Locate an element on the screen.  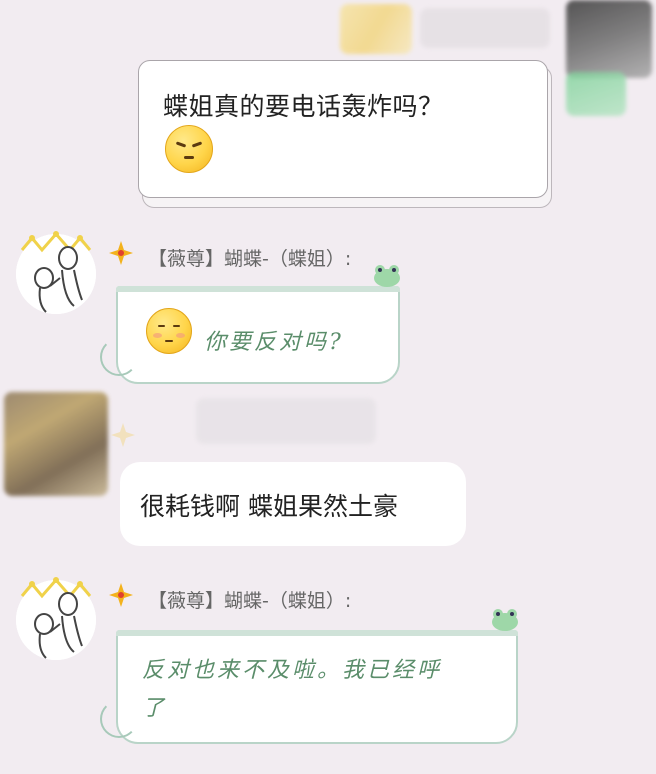
squinting-face-emoji is located at coordinates (189, 149).